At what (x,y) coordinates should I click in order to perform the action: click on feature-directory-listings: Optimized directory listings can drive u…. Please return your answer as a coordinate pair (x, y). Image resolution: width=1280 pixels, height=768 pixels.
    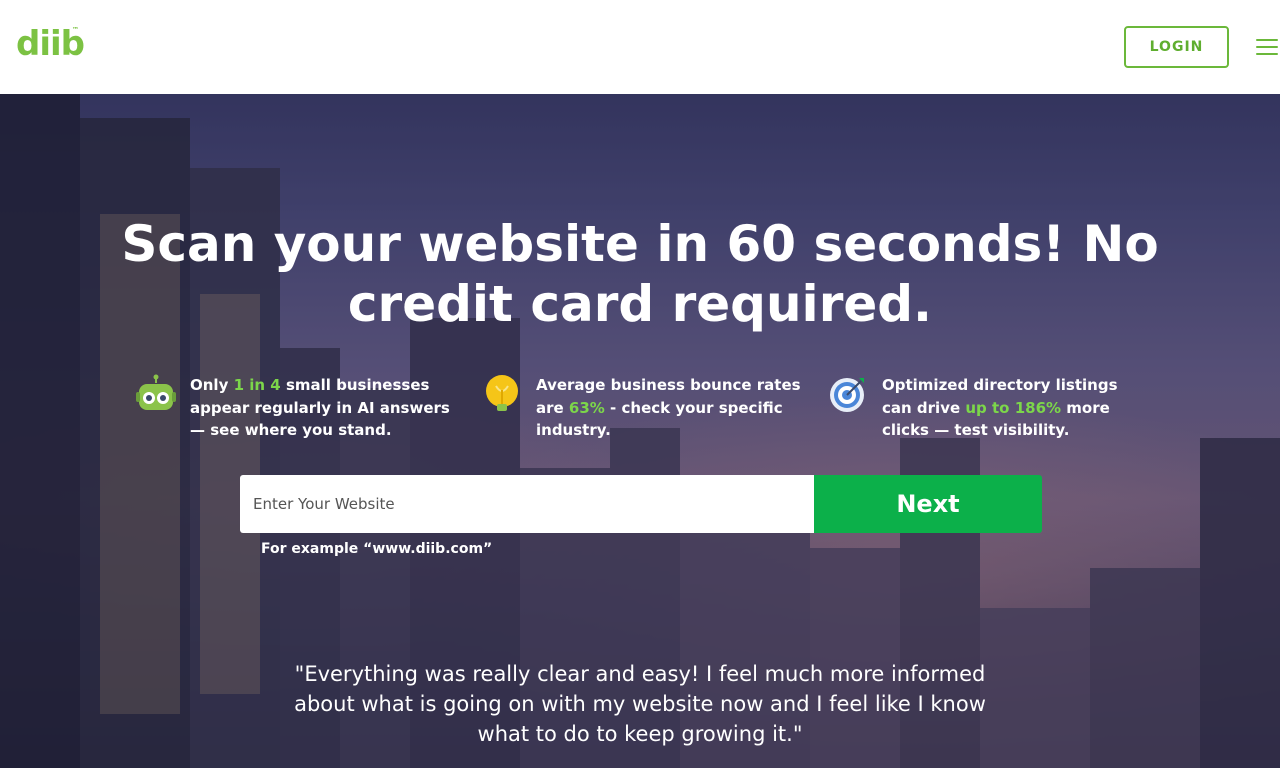
    Looking at the image, I should click on (978, 409).